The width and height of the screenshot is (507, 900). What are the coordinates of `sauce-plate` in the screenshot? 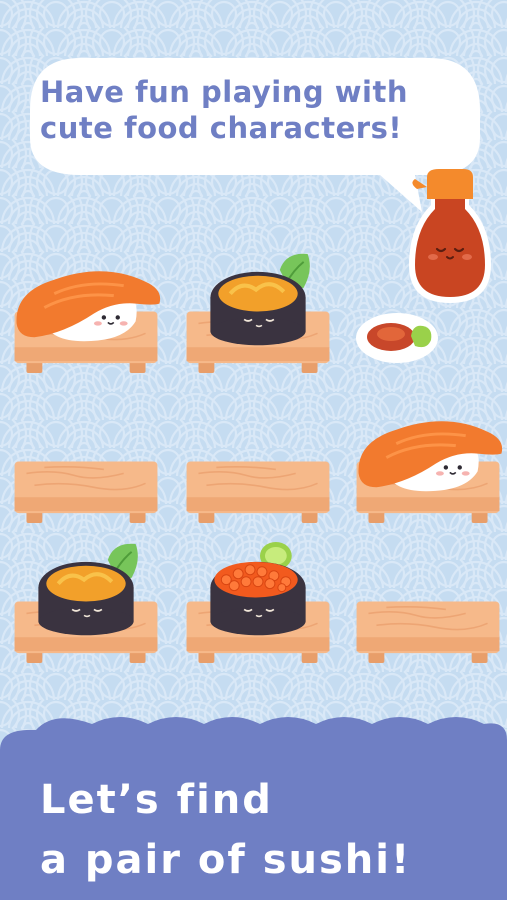 It's located at (397, 338).